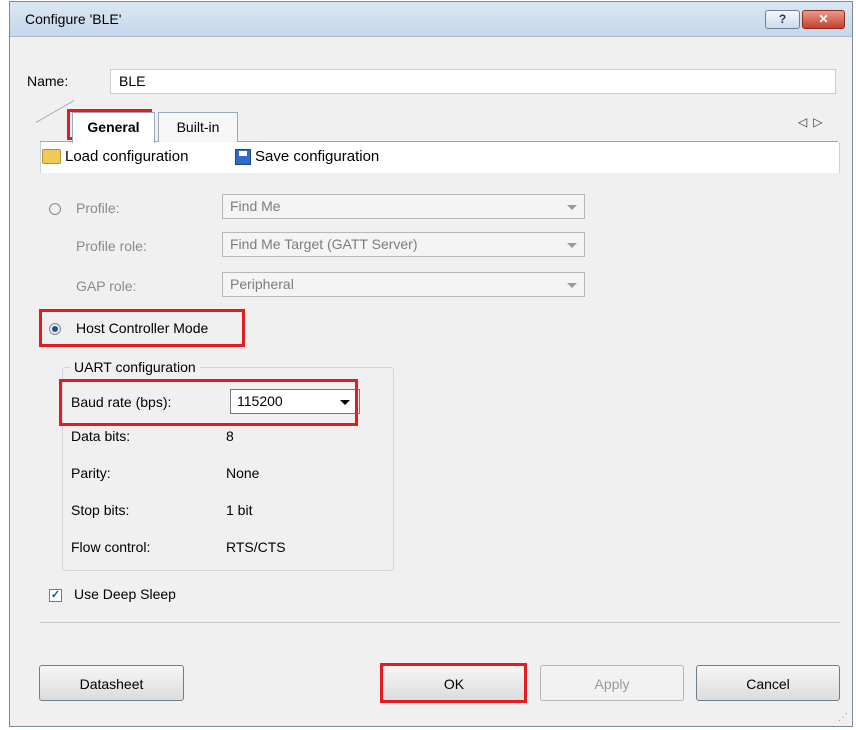 The height and width of the screenshot is (730, 856). I want to click on save-disk-icon, so click(243, 156).